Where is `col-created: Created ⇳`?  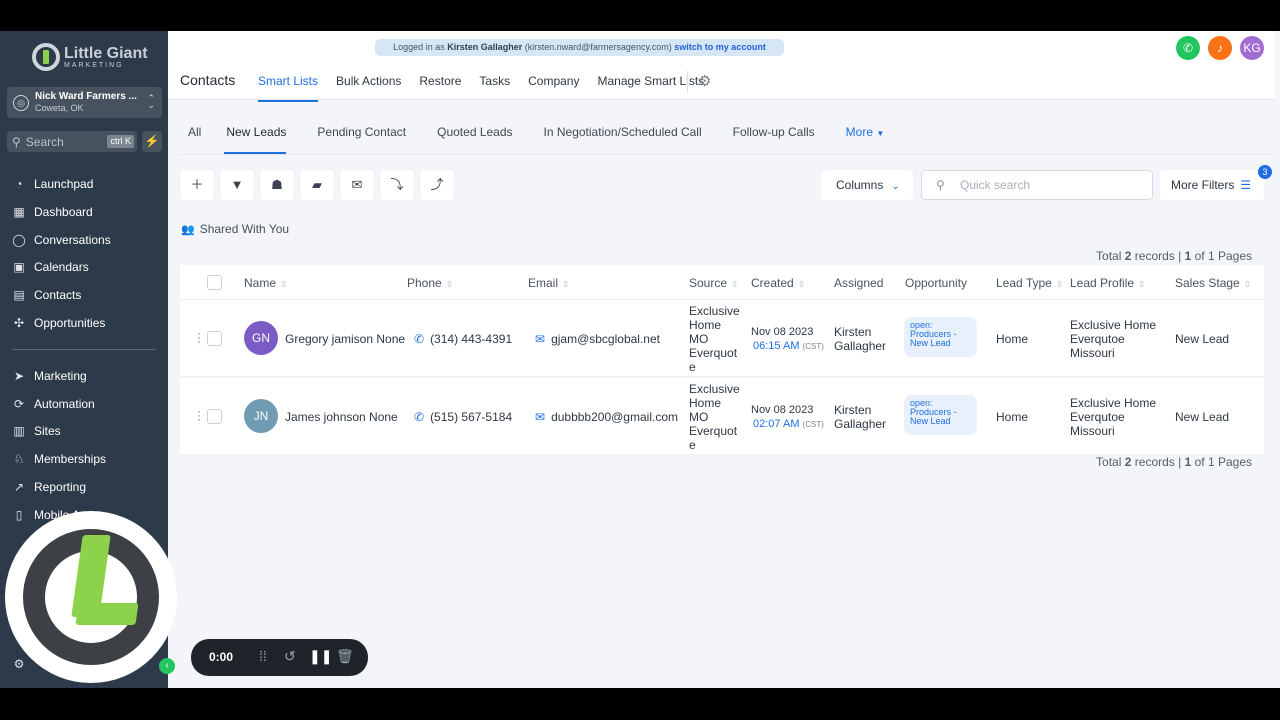 col-created: Created ⇳ is located at coordinates (778, 283).